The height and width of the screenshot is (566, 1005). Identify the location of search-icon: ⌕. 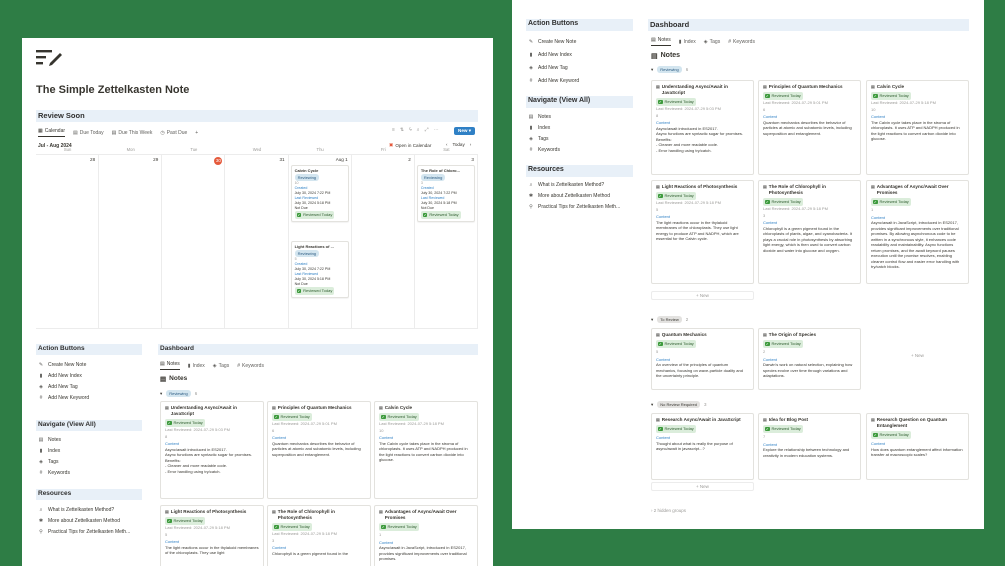
(418, 130).